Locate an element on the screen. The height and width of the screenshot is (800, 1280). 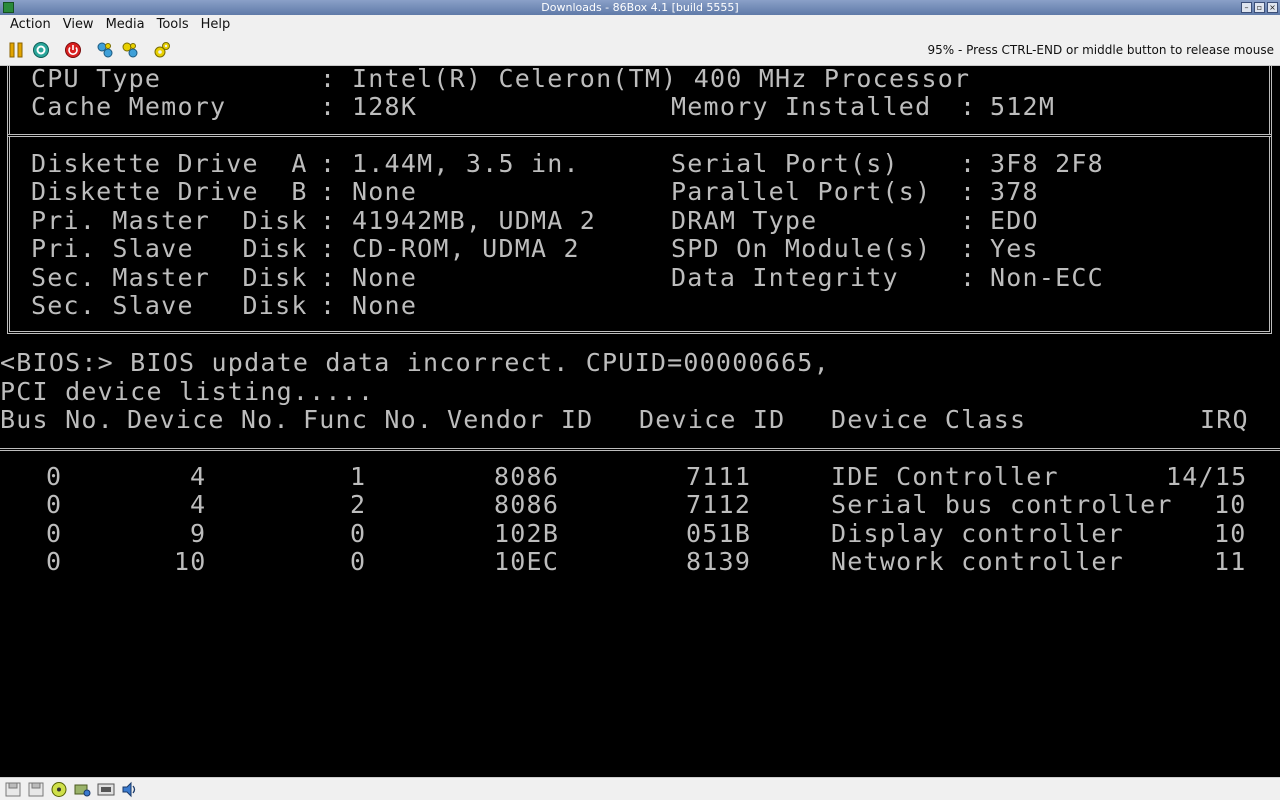
bios-left-label: Diskette Drive B is located at coordinates (169, 191).